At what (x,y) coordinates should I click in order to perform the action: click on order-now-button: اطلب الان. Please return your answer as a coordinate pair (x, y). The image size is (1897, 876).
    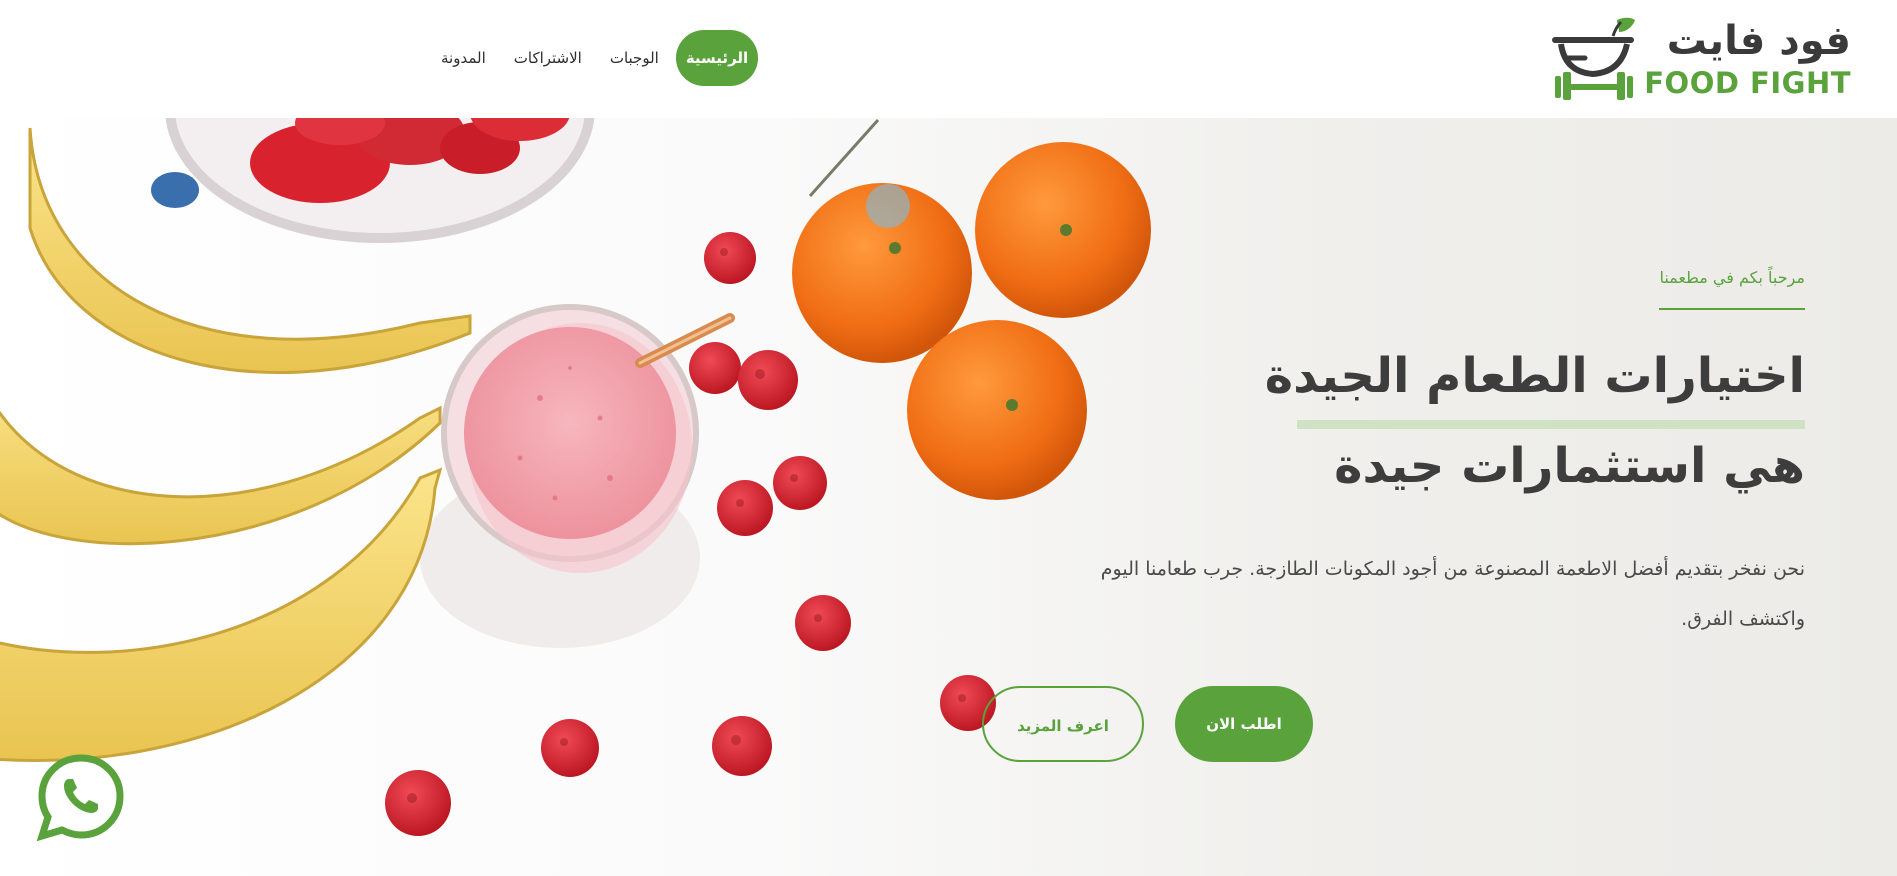
    Looking at the image, I should click on (1244, 724).